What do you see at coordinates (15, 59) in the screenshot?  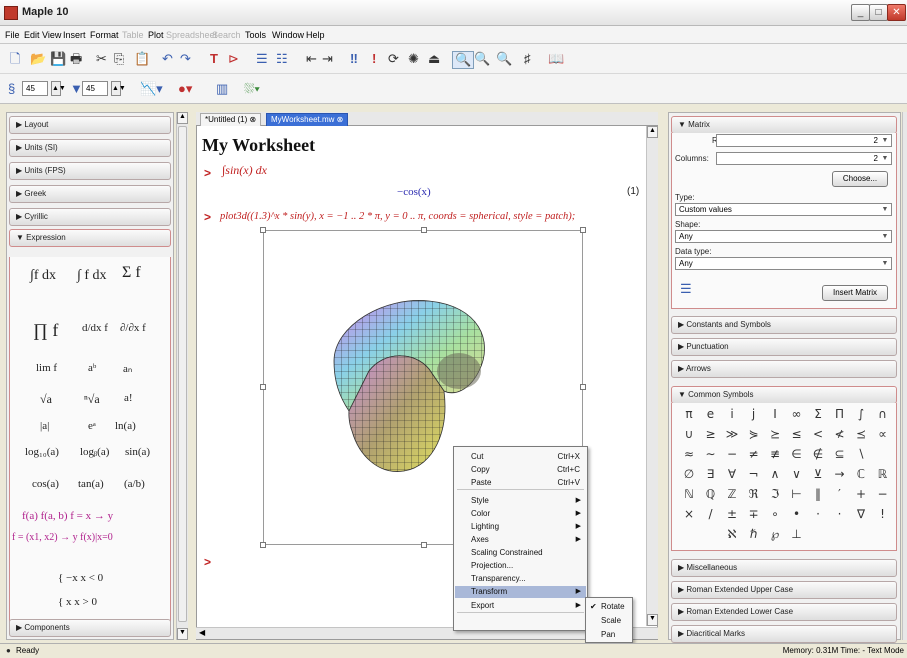 I see `new-icon: 🗋` at bounding box center [15, 59].